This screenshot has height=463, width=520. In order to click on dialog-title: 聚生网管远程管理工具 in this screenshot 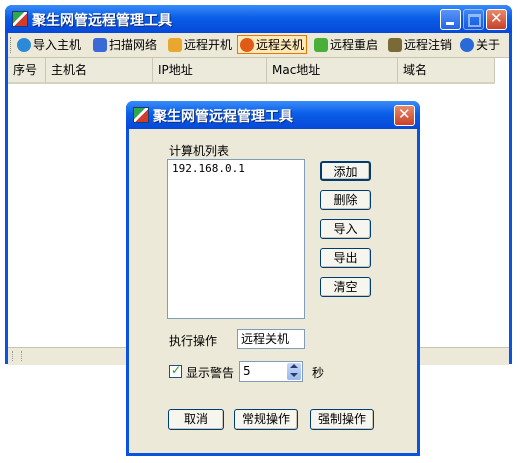, I will do `click(223, 117)`.